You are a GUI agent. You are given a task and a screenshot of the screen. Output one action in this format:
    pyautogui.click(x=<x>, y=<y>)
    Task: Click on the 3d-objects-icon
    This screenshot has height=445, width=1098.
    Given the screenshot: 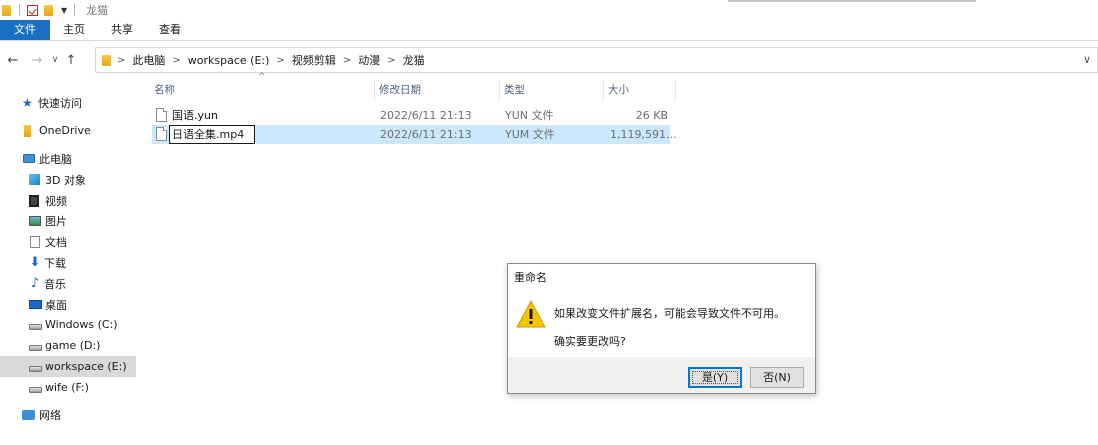 What is the action you would take?
    pyautogui.click(x=34, y=179)
    